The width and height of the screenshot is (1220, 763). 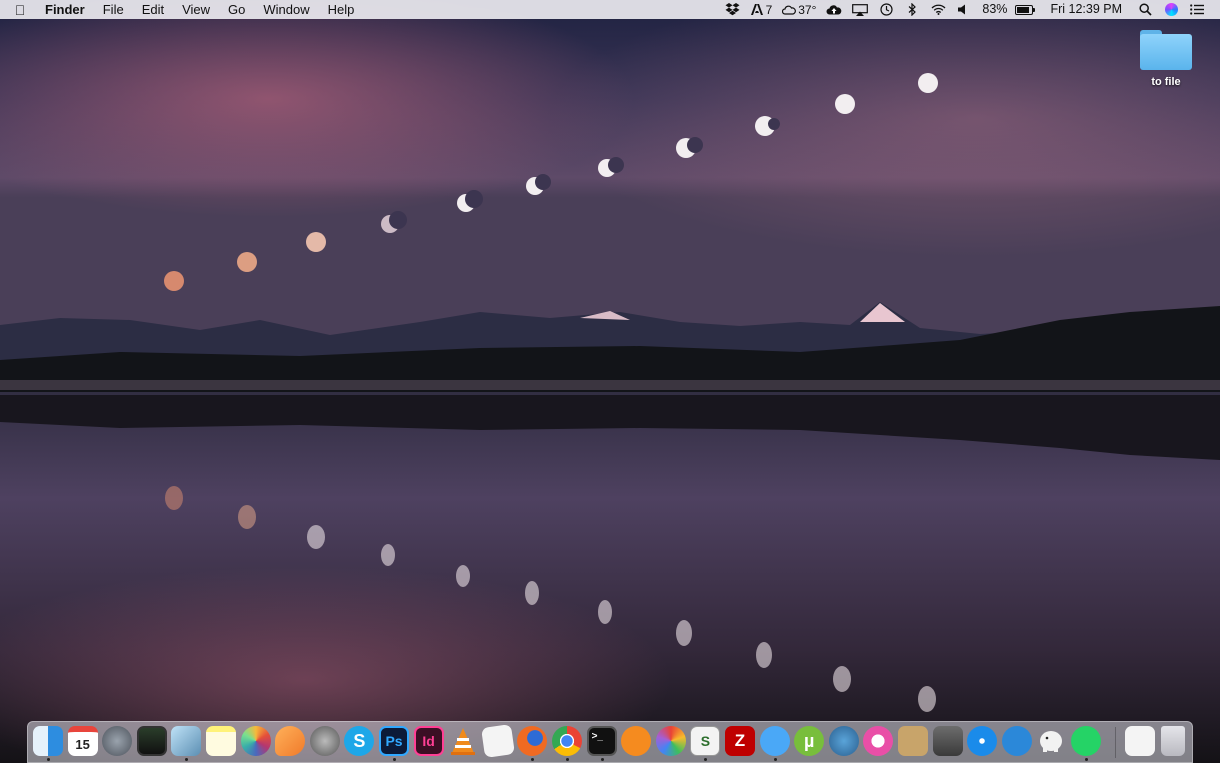 I want to click on firefox-icon, so click(x=532, y=741).